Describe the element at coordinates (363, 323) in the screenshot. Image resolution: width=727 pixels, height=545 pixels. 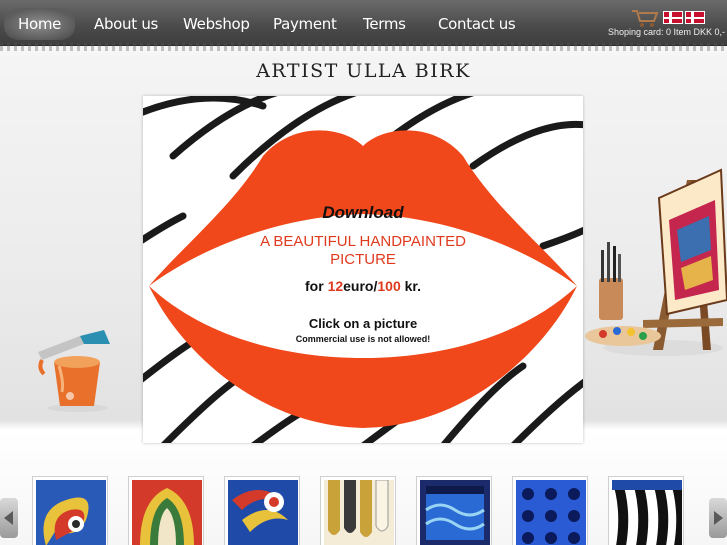
I see `click-instruction: Click on a picture` at that location.